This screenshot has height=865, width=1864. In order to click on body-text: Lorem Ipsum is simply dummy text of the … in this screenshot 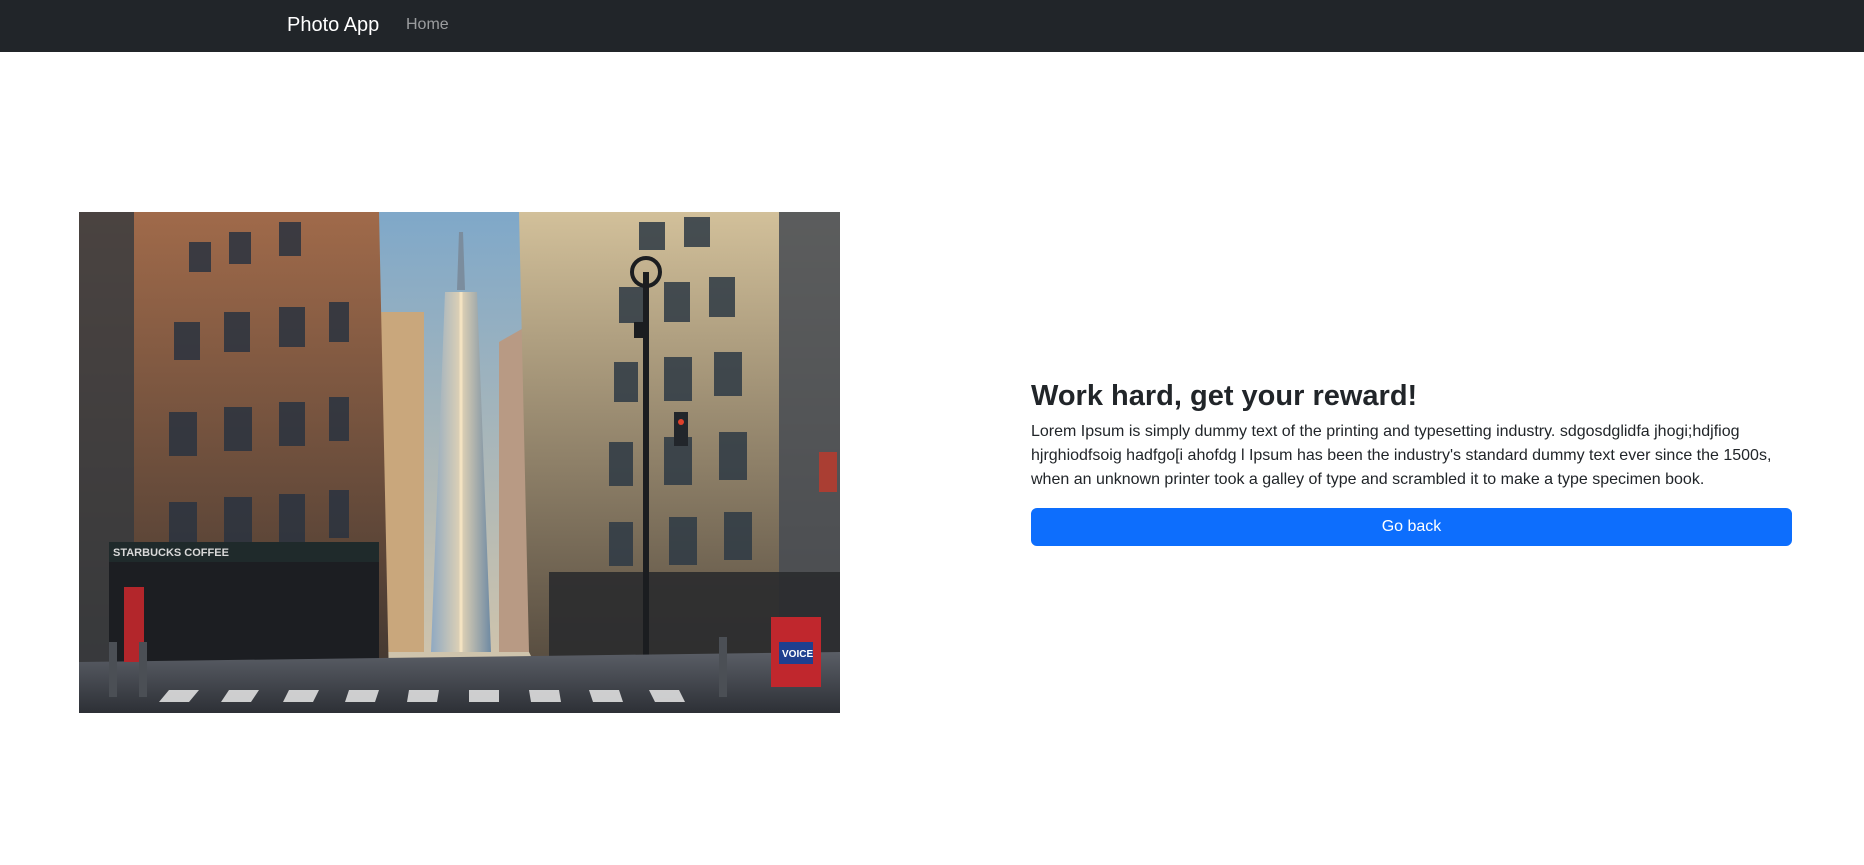, I will do `click(1401, 455)`.